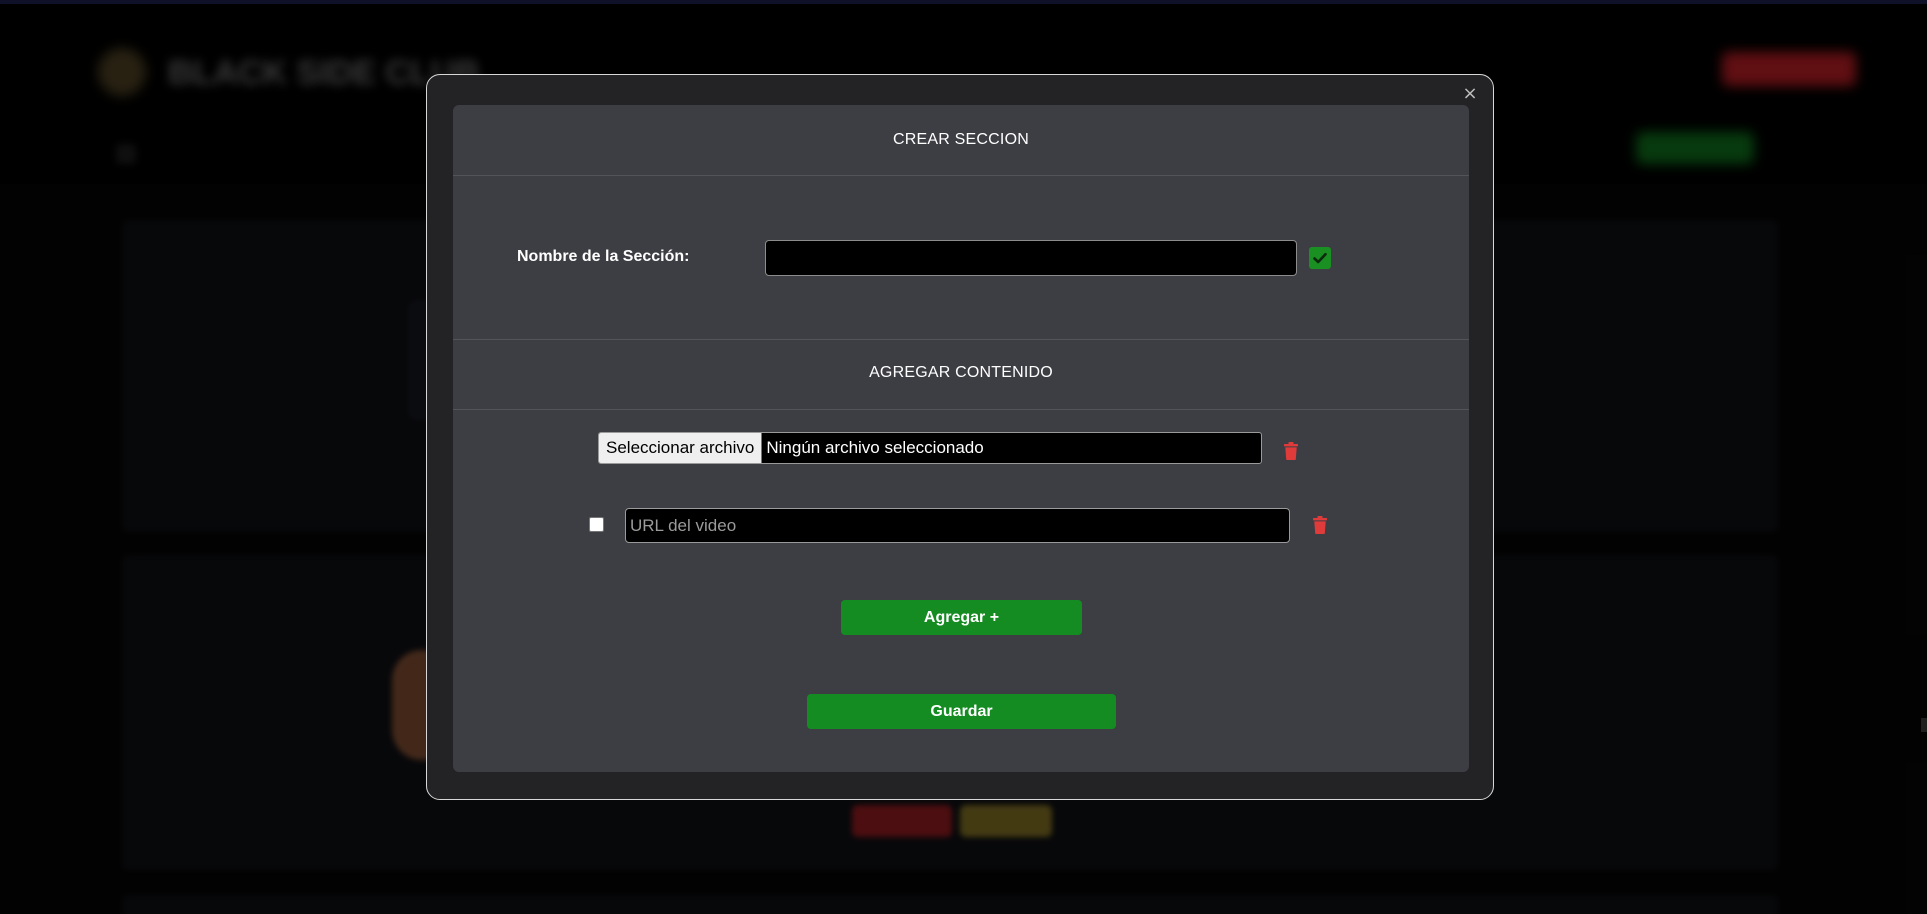 The width and height of the screenshot is (1927, 914). I want to click on file-status-text: Ningún archivo seleccionado, so click(875, 447).